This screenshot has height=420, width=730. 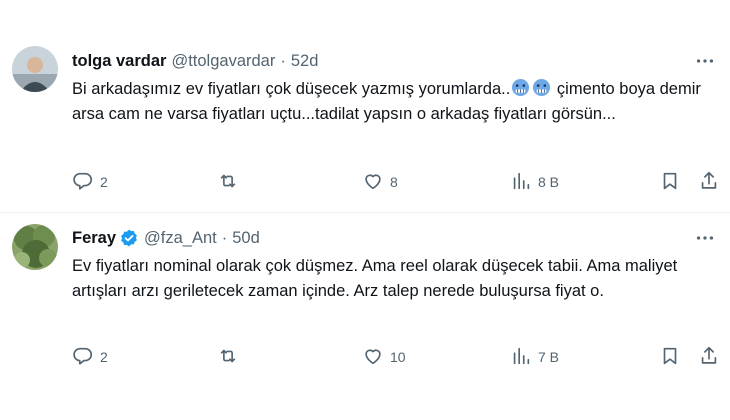 I want to click on tweet-actions: 2 10 7 B, so click(x=394, y=357).